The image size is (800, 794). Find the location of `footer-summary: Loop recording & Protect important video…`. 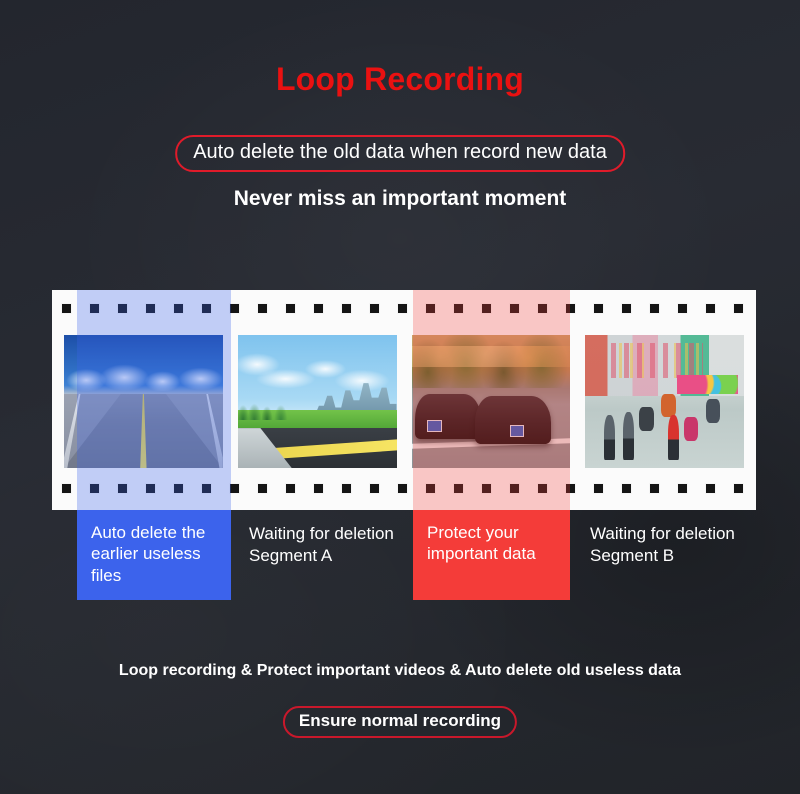

footer-summary: Loop recording & Protect important video… is located at coordinates (400, 670).